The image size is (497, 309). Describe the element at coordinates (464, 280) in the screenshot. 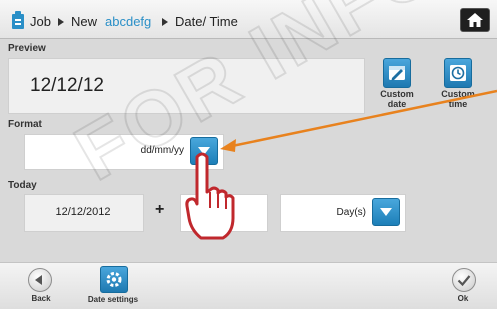

I see `checkmark-icon` at that location.